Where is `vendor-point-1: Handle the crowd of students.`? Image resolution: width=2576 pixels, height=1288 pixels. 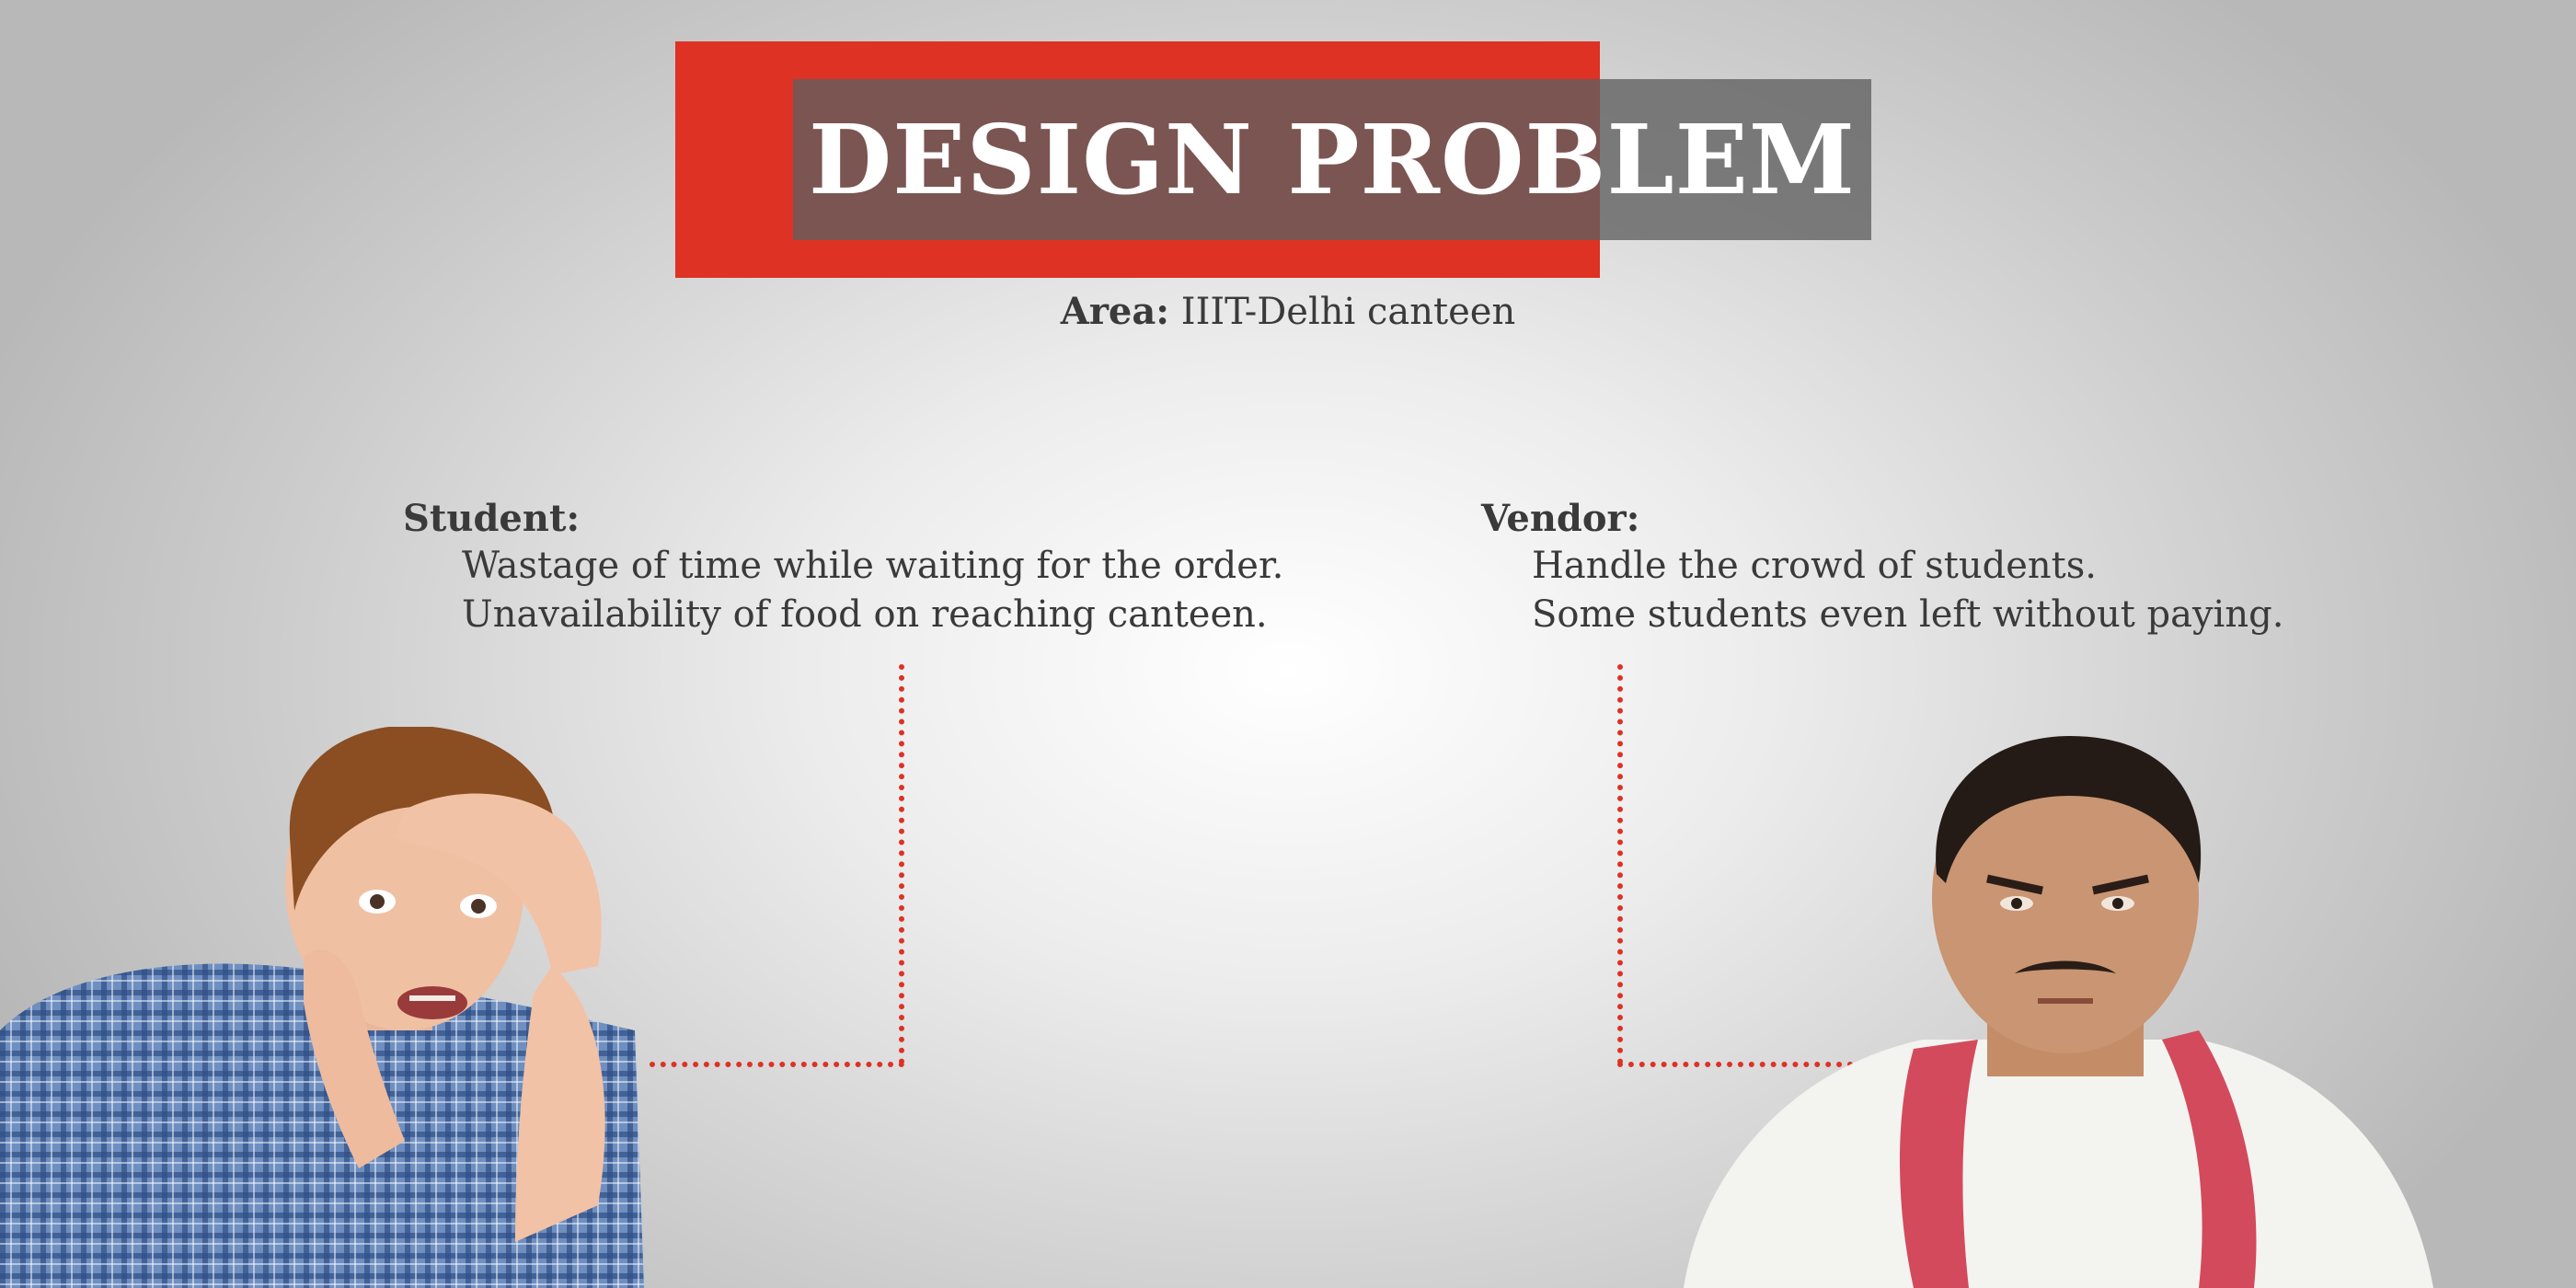
vendor-point-1: Handle the crowd of students. is located at coordinates (1814, 566).